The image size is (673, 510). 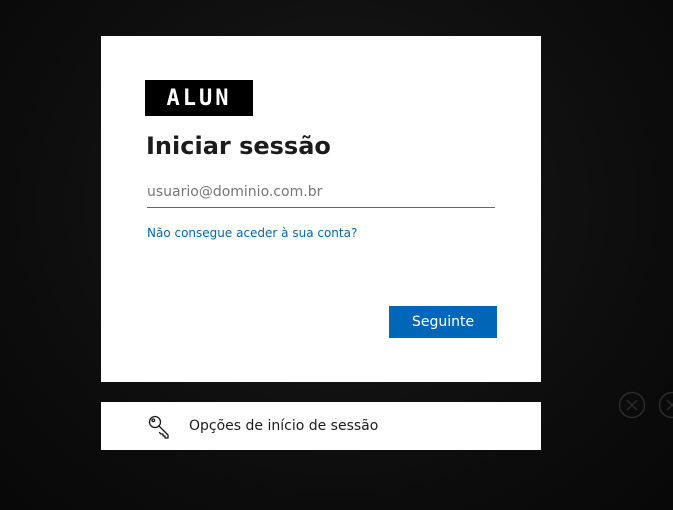 I want to click on page-title: Iniciar sessão, so click(x=238, y=146).